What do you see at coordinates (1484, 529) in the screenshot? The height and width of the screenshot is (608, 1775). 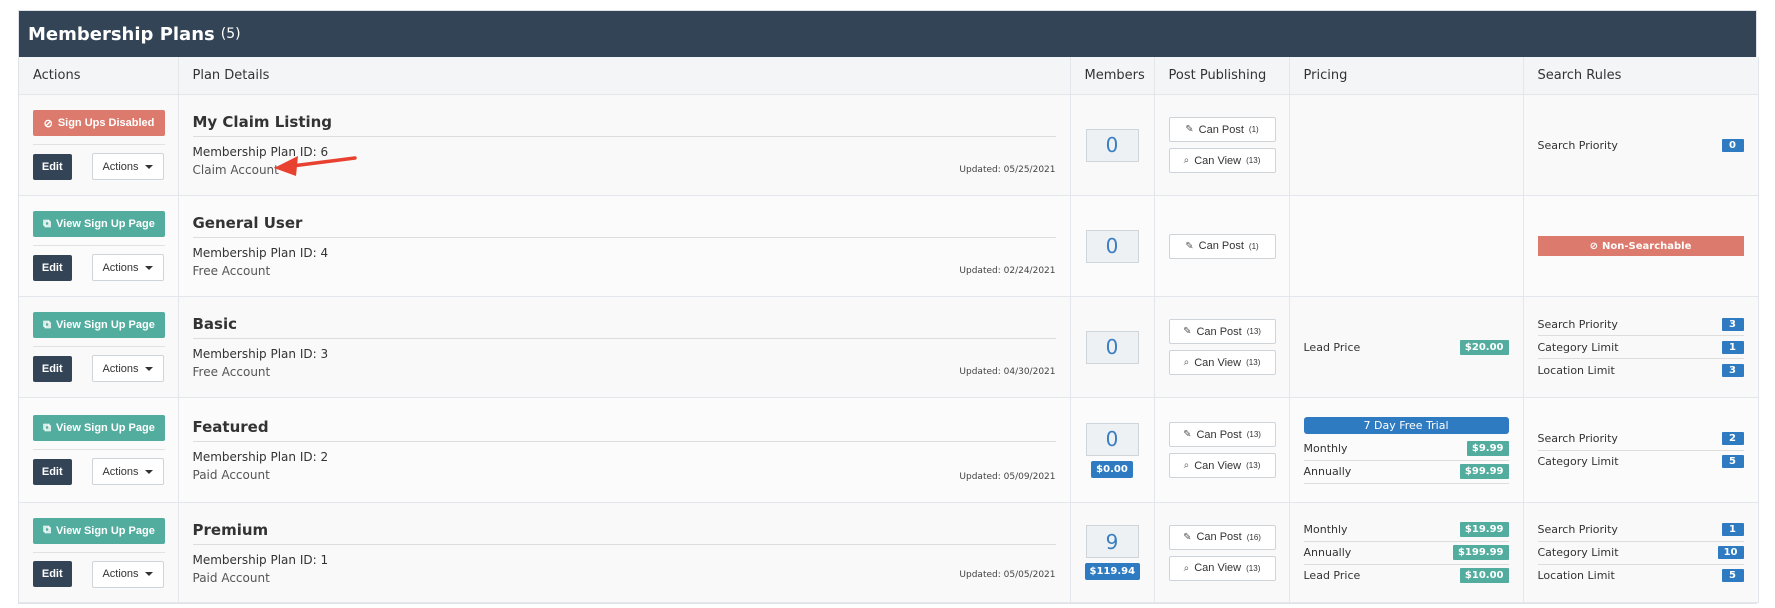 I see `price-badge: $19.99` at bounding box center [1484, 529].